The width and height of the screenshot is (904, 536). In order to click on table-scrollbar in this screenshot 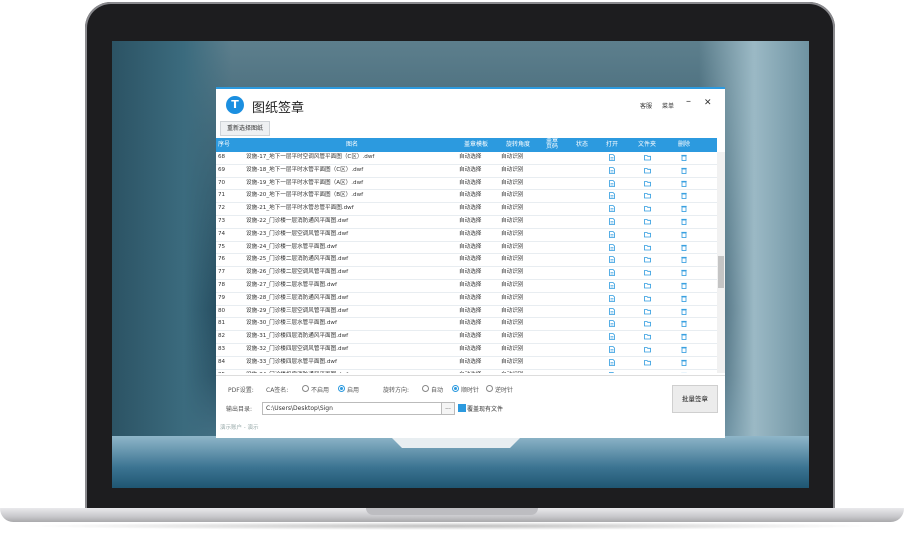, I will do `click(721, 262)`.